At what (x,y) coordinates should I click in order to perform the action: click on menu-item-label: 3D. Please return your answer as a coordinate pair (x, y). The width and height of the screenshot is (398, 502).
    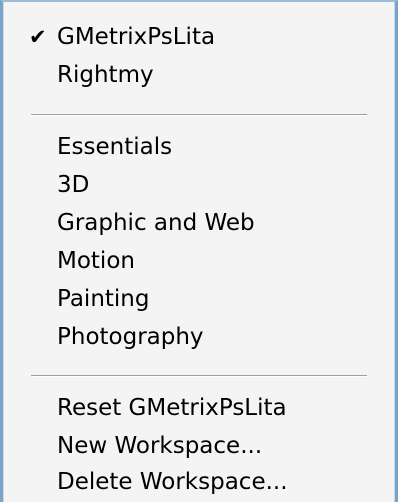
    Looking at the image, I should click on (73, 185).